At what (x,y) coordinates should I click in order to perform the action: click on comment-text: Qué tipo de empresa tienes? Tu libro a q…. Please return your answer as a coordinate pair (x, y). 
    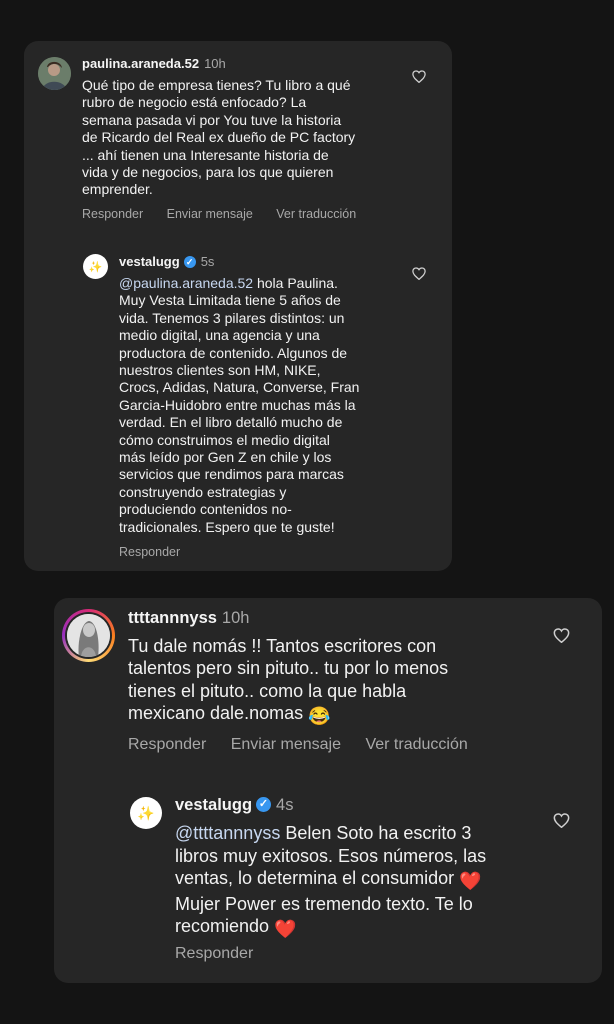
    Looking at the image, I should click on (219, 137).